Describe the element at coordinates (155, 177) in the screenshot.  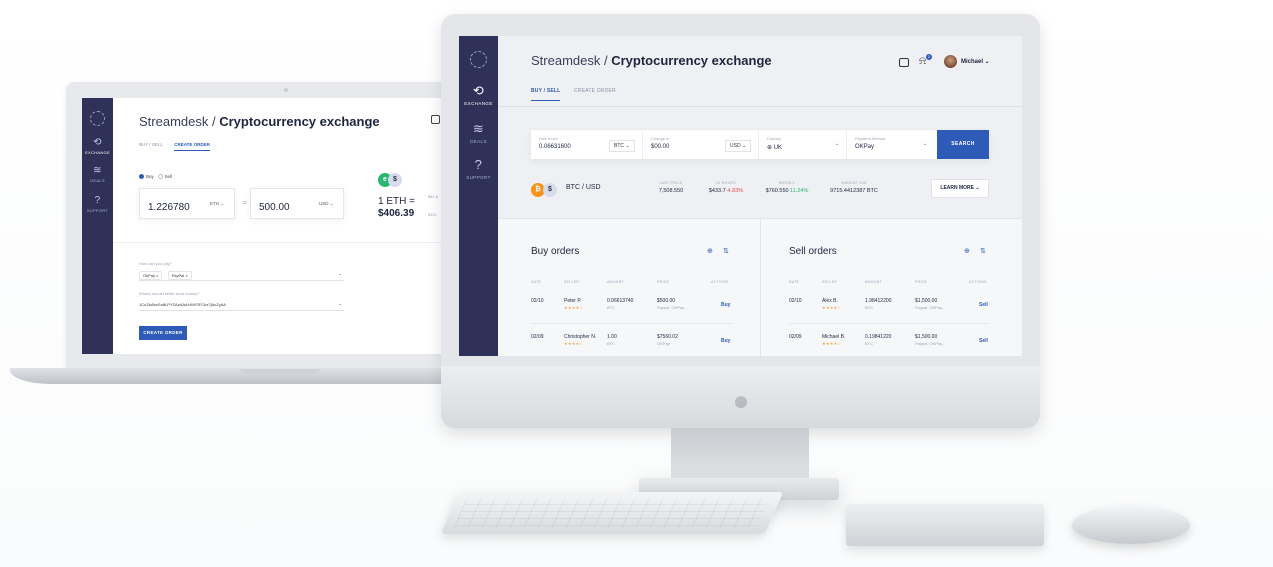
I see `laptop-order-type-radios: Buy Sell` at that location.